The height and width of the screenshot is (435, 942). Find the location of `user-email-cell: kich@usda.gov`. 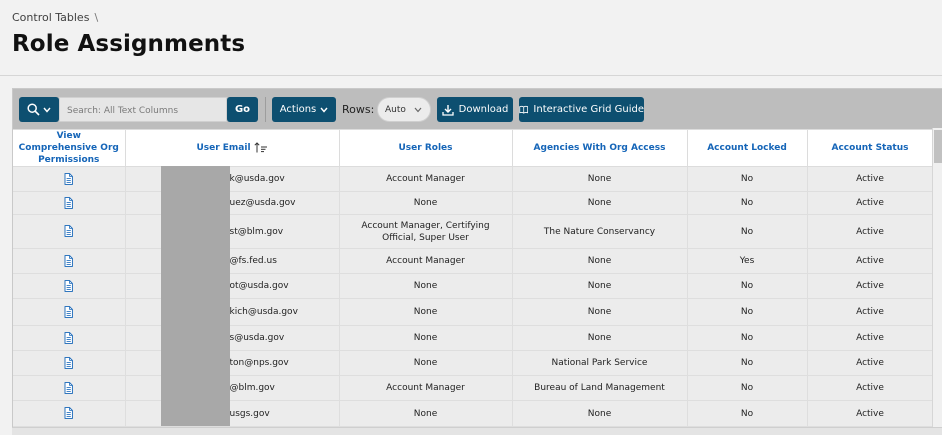

user-email-cell: kich@usda.gov is located at coordinates (232, 312).